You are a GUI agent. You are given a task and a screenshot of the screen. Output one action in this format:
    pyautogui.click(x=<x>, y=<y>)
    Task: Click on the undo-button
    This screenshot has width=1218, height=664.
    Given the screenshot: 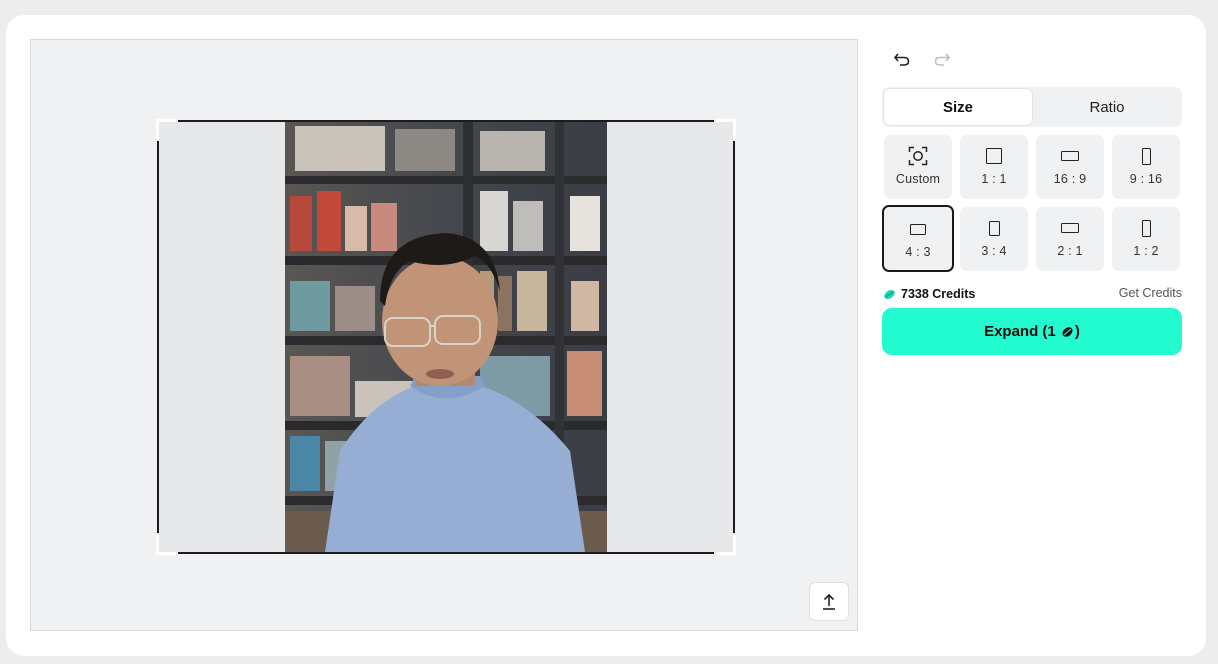 What is the action you would take?
    pyautogui.click(x=902, y=59)
    